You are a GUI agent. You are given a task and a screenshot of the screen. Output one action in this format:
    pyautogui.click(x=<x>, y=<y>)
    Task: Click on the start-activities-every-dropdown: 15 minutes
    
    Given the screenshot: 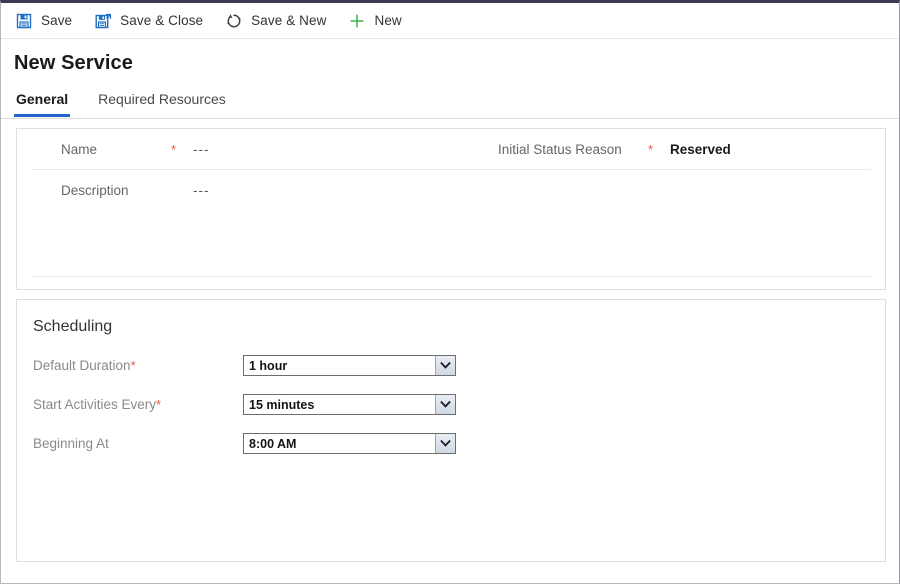 What is the action you would take?
    pyautogui.click(x=349, y=404)
    